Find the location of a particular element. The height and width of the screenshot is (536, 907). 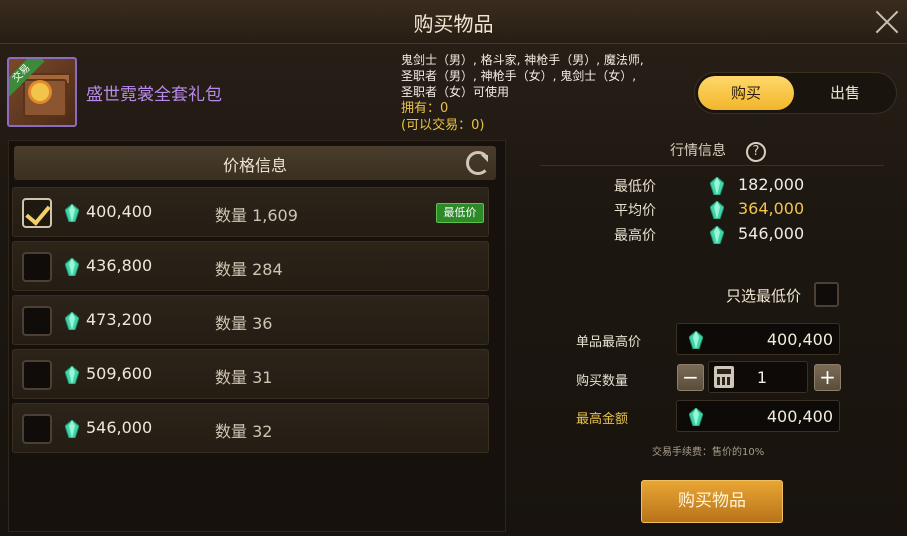

price-row: 546,000 数量 32 is located at coordinates (250, 428).